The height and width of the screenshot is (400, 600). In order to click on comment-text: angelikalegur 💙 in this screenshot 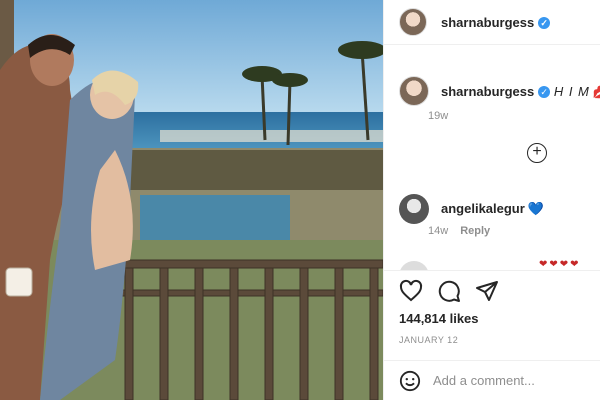, I will do `click(492, 209)`.